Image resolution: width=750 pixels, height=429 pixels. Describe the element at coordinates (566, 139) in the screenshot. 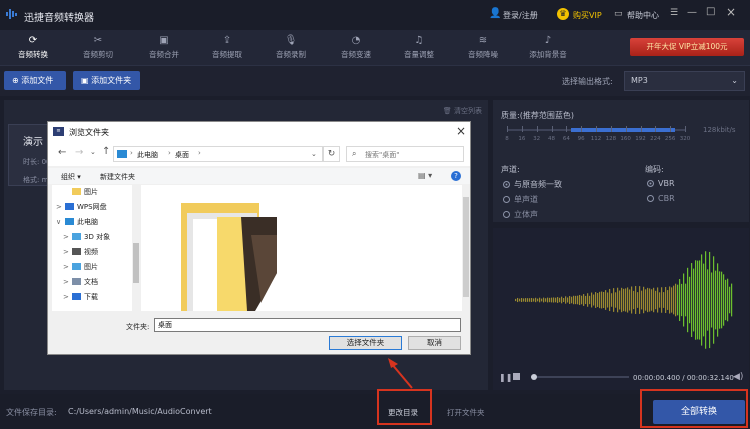

I see `quality-tick: 64` at that location.